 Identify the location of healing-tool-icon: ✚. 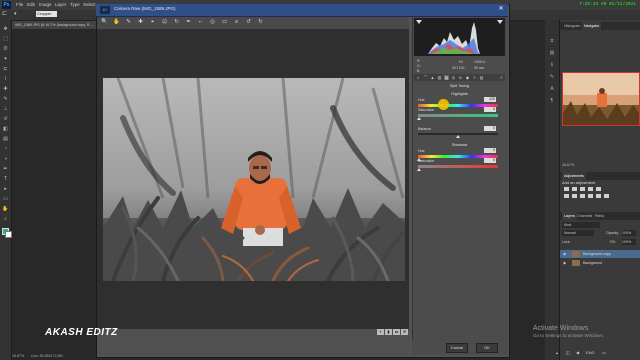
(5, 89).